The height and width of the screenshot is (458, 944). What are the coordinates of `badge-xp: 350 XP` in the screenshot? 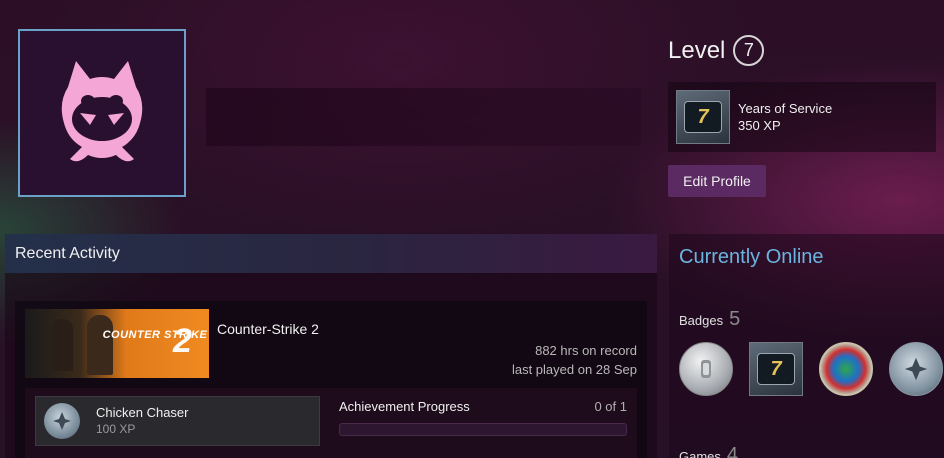 It's located at (759, 125).